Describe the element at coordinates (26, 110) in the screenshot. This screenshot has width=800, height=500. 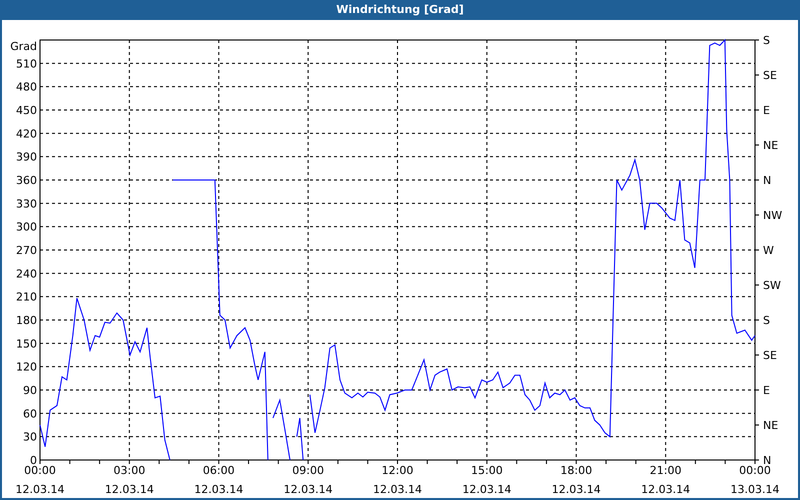
I see `y-tick-label: 450` at that location.